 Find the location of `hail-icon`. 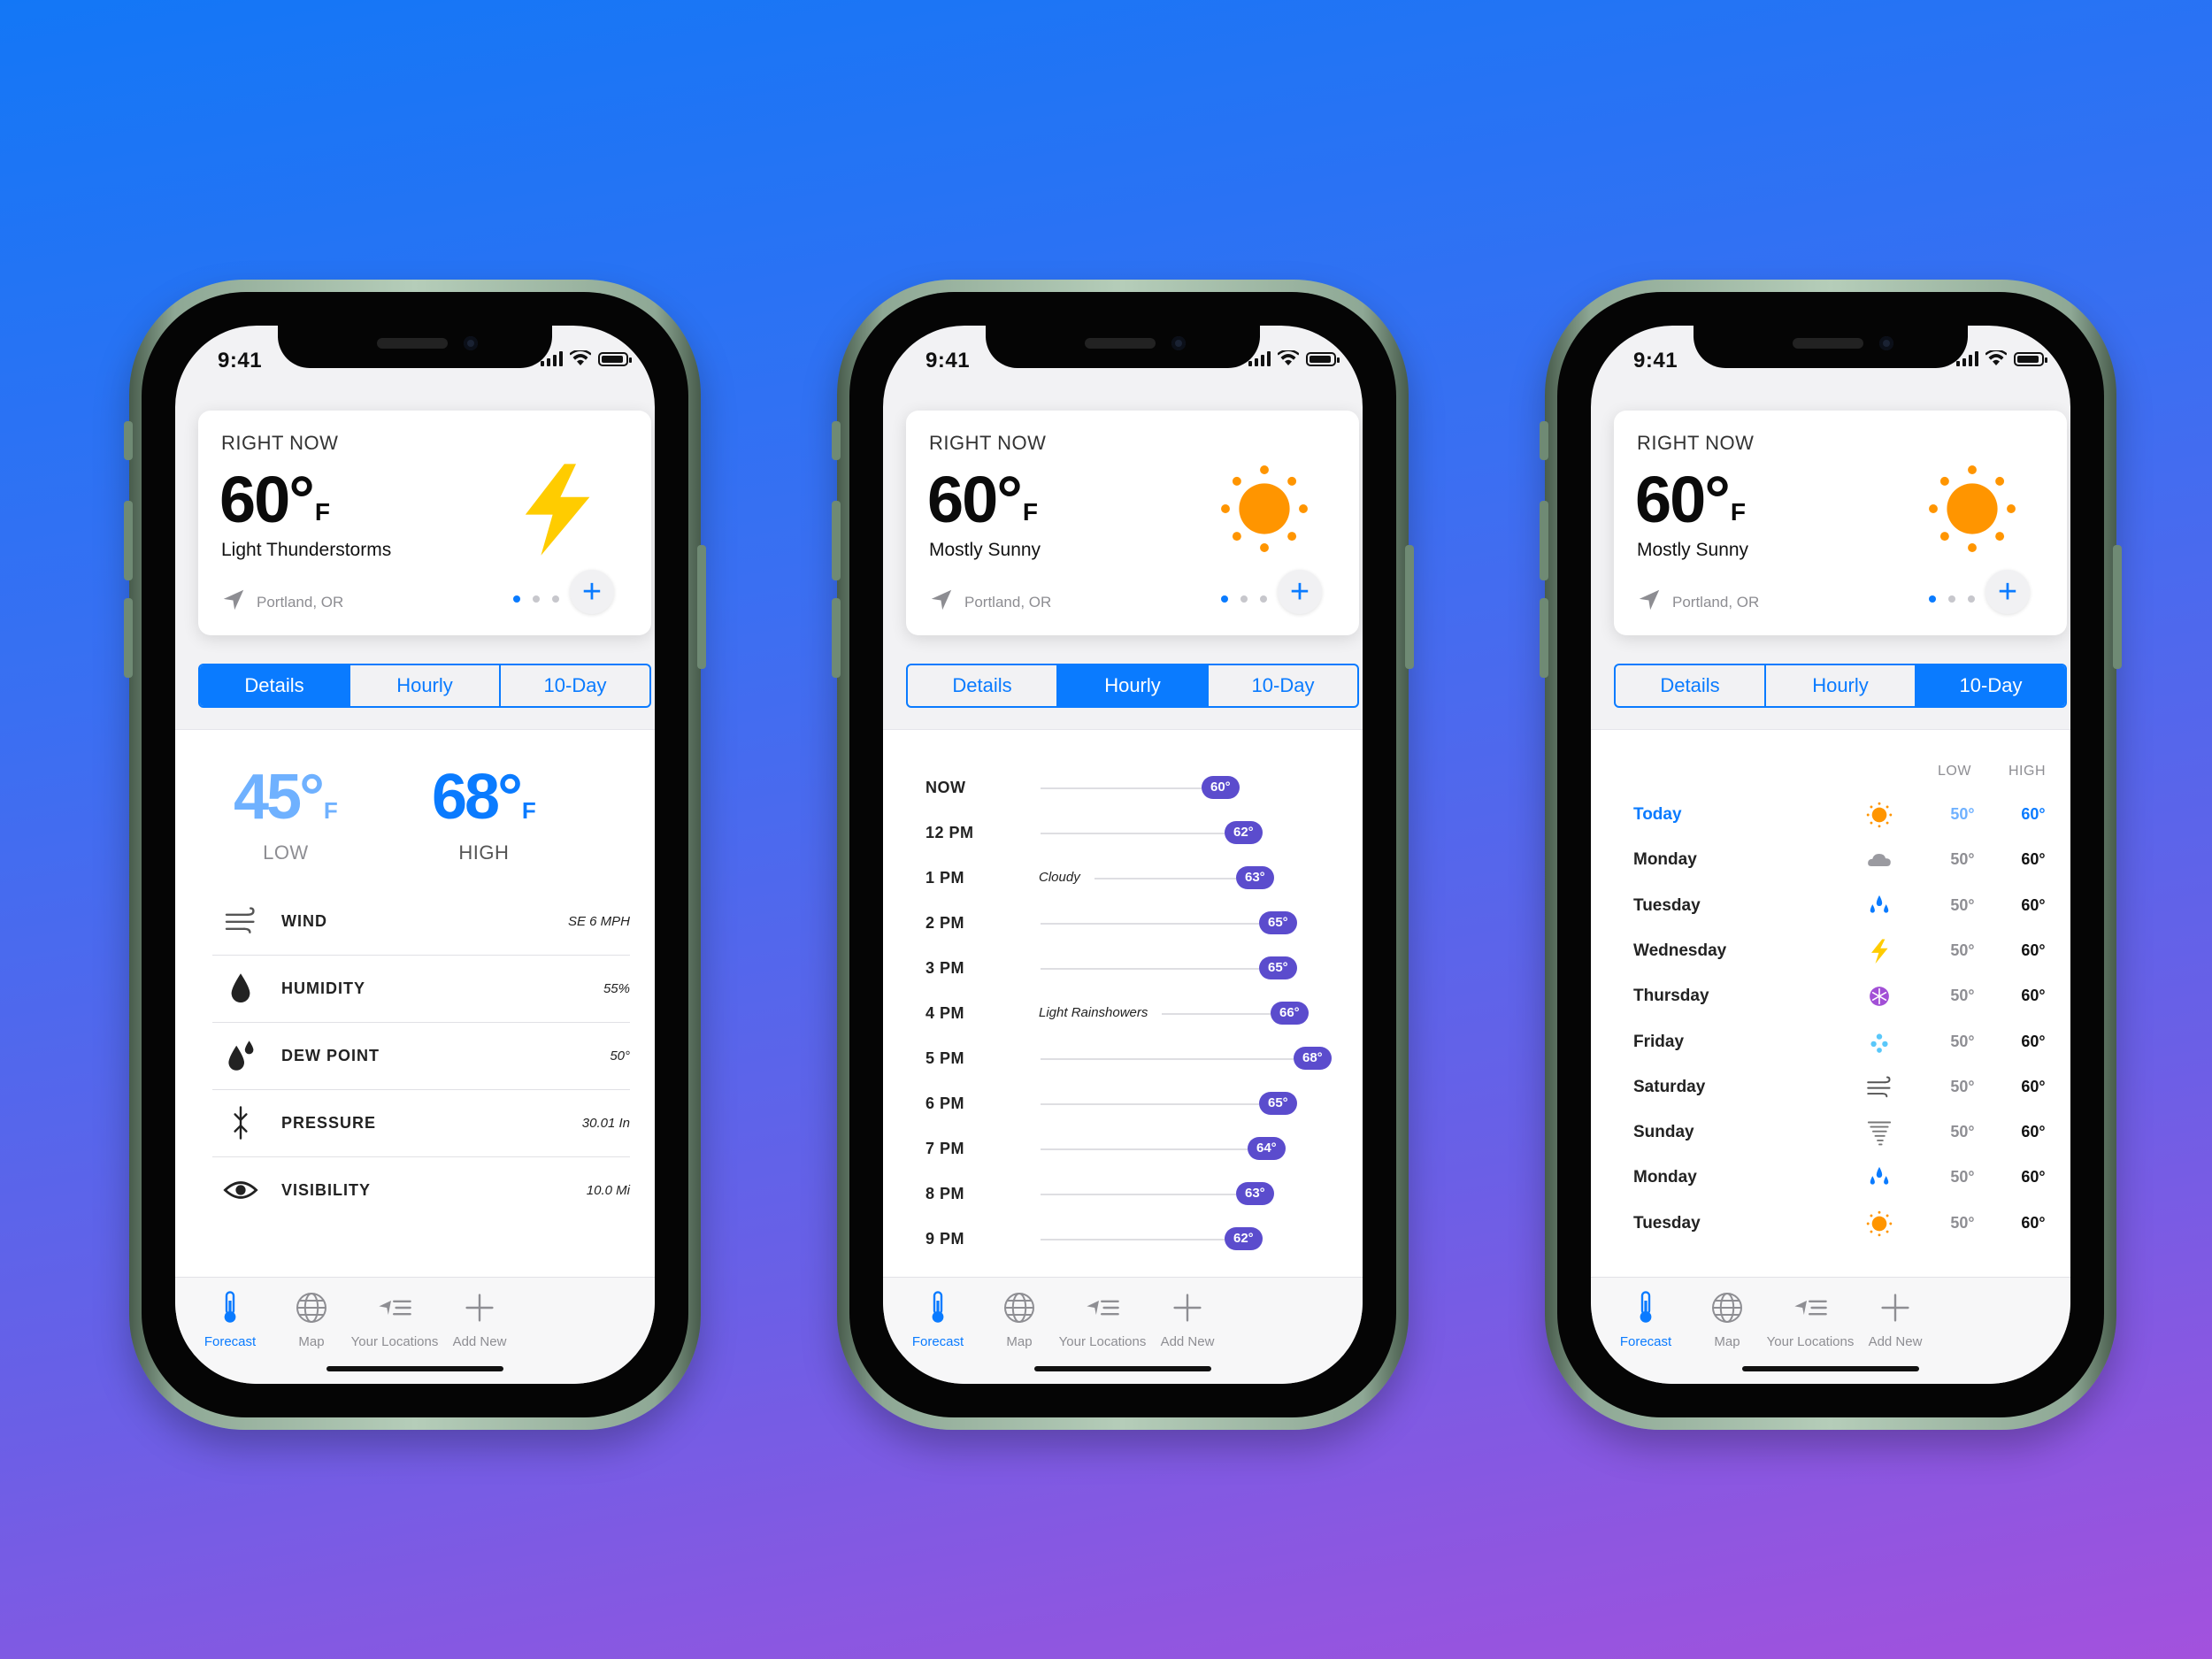

hail-icon is located at coordinates (1879, 1042).